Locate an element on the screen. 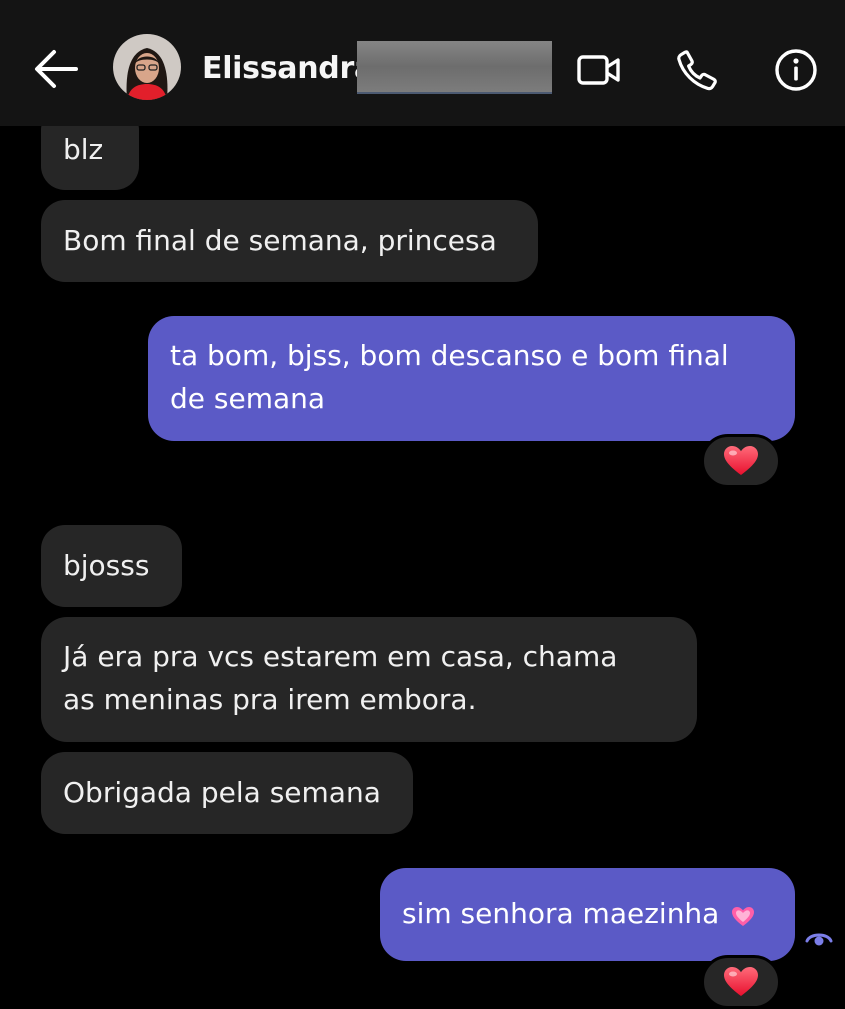 This screenshot has height=1009, width=845. chat-header: Elissandra is located at coordinates (422, 63).